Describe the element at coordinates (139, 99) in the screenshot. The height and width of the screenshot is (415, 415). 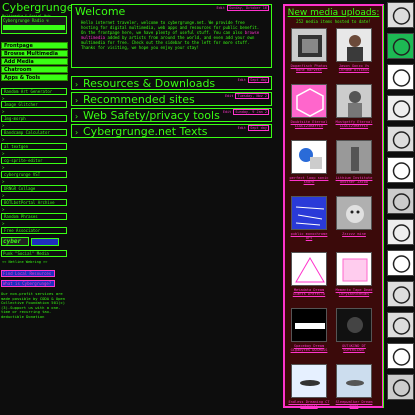
I see `panel-title: Recommended sites` at that location.